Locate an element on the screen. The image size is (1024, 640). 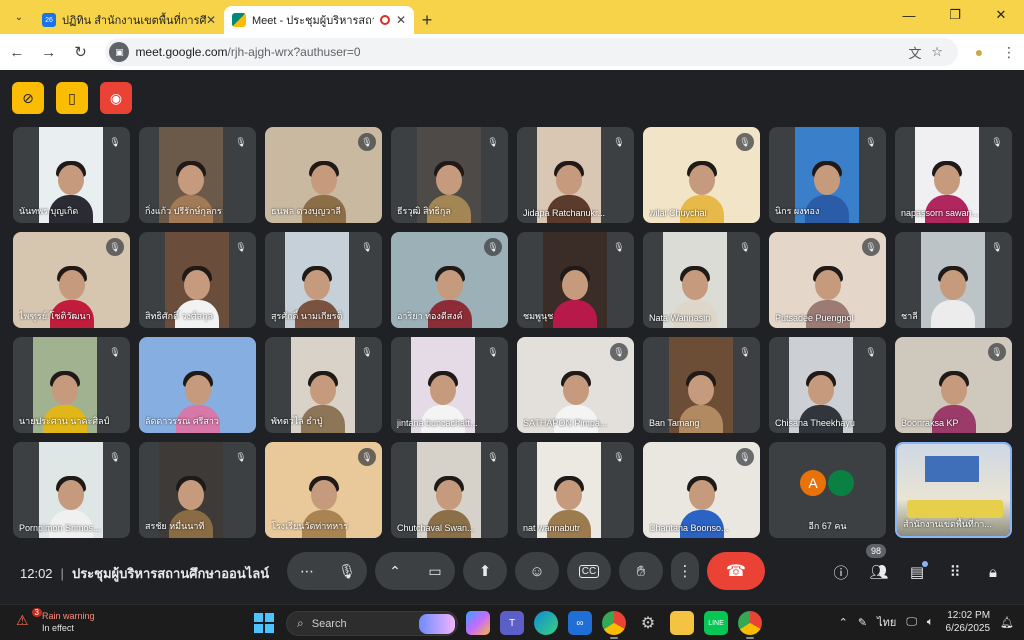
url-path: /rjh-ajgh-wrx?authuser=0 is located at coordinates (294, 52).